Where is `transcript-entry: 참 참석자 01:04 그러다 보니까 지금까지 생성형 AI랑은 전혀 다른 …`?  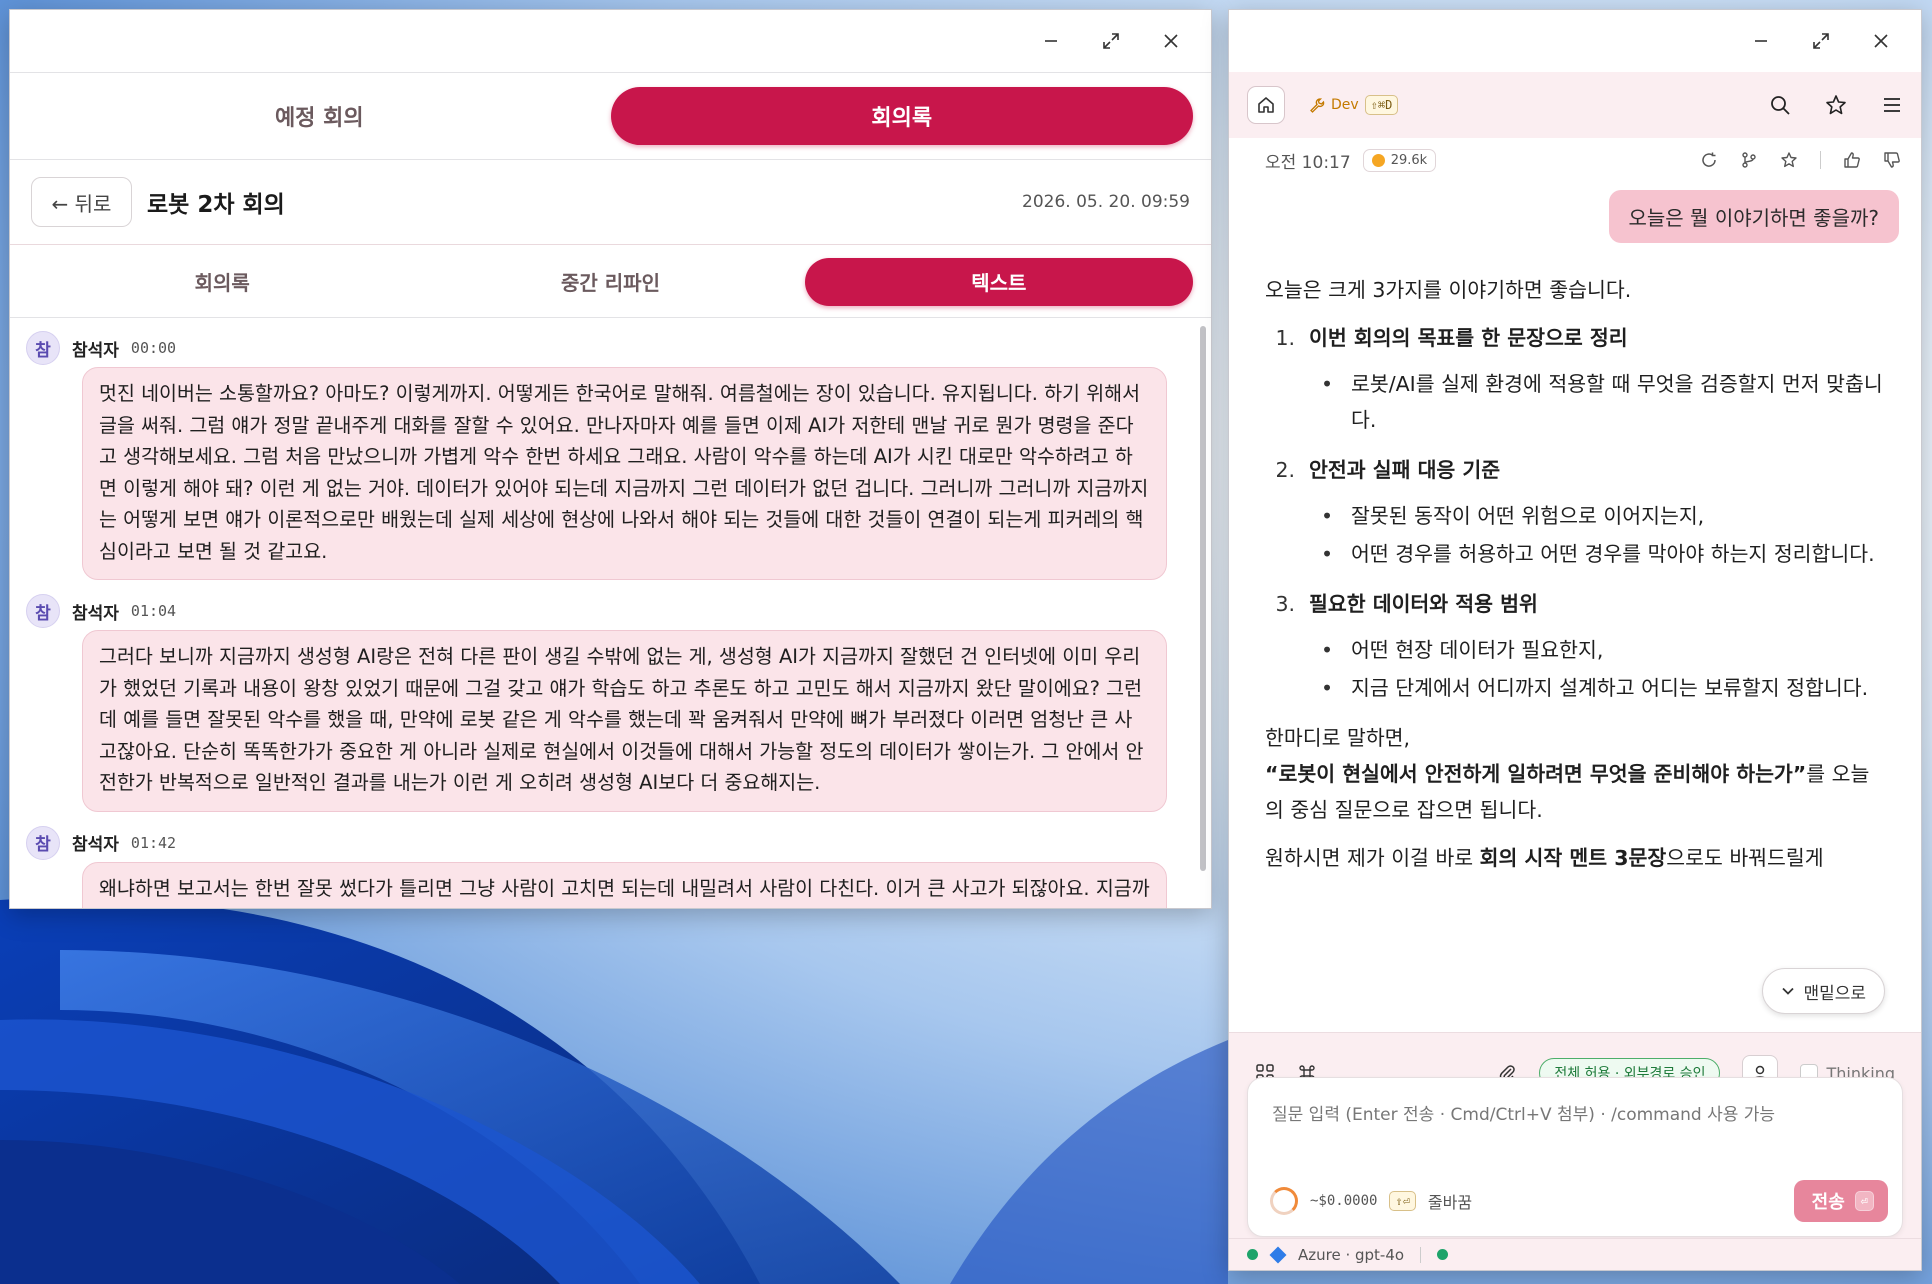 transcript-entry: 참 참석자 01:04 그러다 보니까 지금까지 생성형 AI랑은 전혀 다른 … is located at coordinates (596, 703).